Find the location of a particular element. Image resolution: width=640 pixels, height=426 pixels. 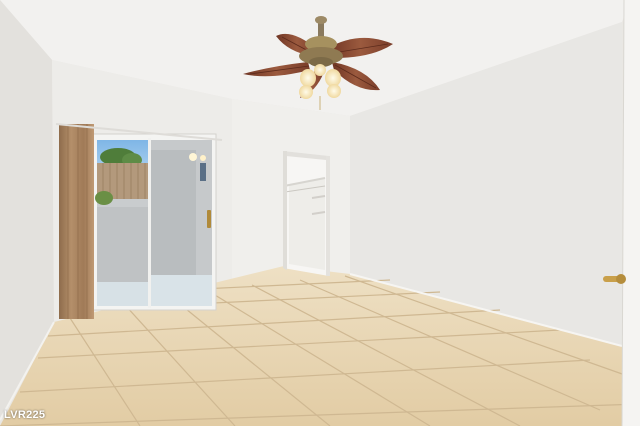

entry-door is located at coordinates (630, 213).